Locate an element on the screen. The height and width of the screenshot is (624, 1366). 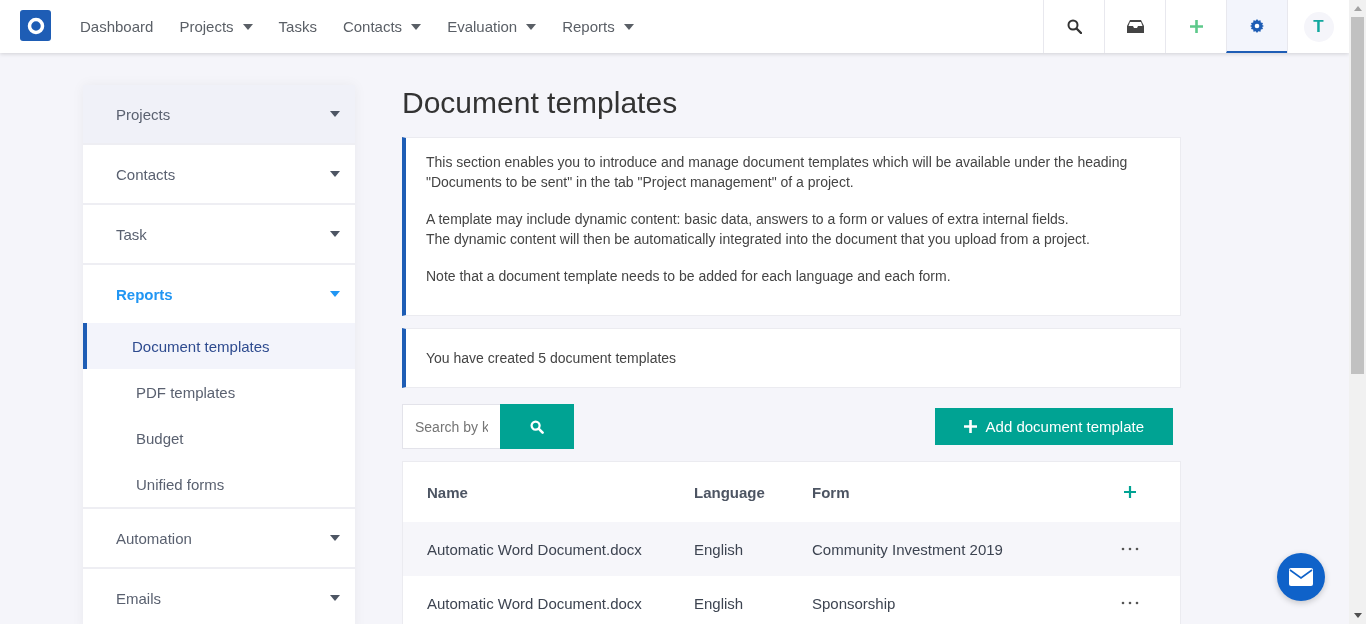
count-text: You have created 5 document templates is located at coordinates (551, 358).